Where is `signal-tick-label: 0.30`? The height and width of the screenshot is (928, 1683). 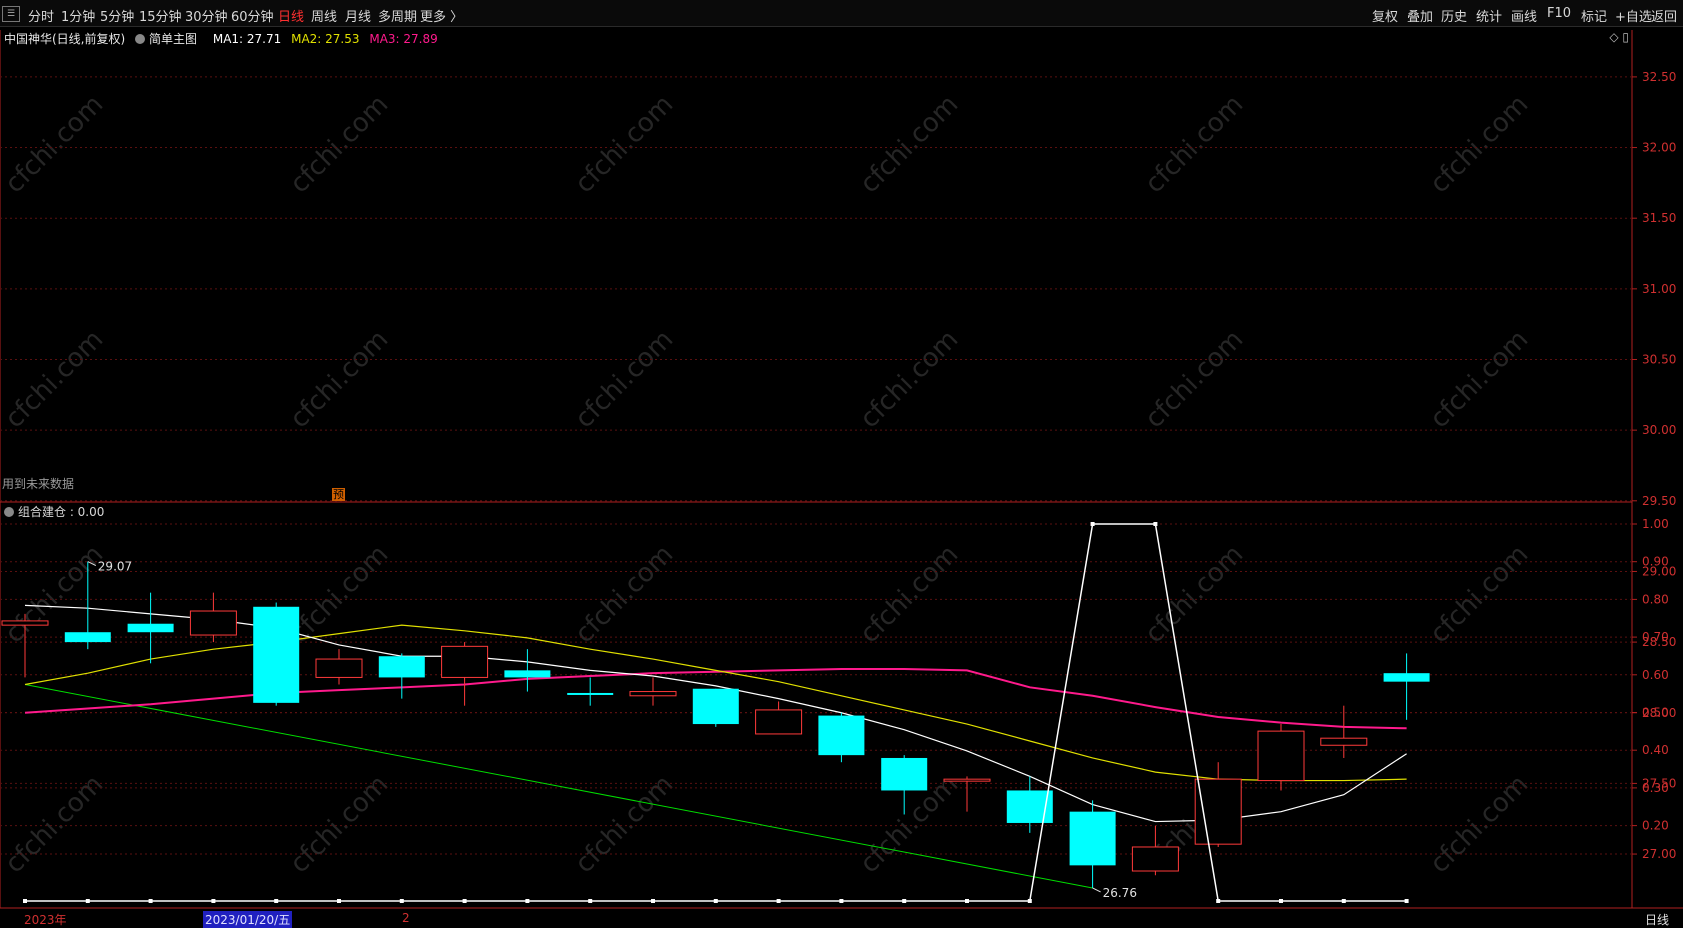 signal-tick-label: 0.30 is located at coordinates (1655, 788).